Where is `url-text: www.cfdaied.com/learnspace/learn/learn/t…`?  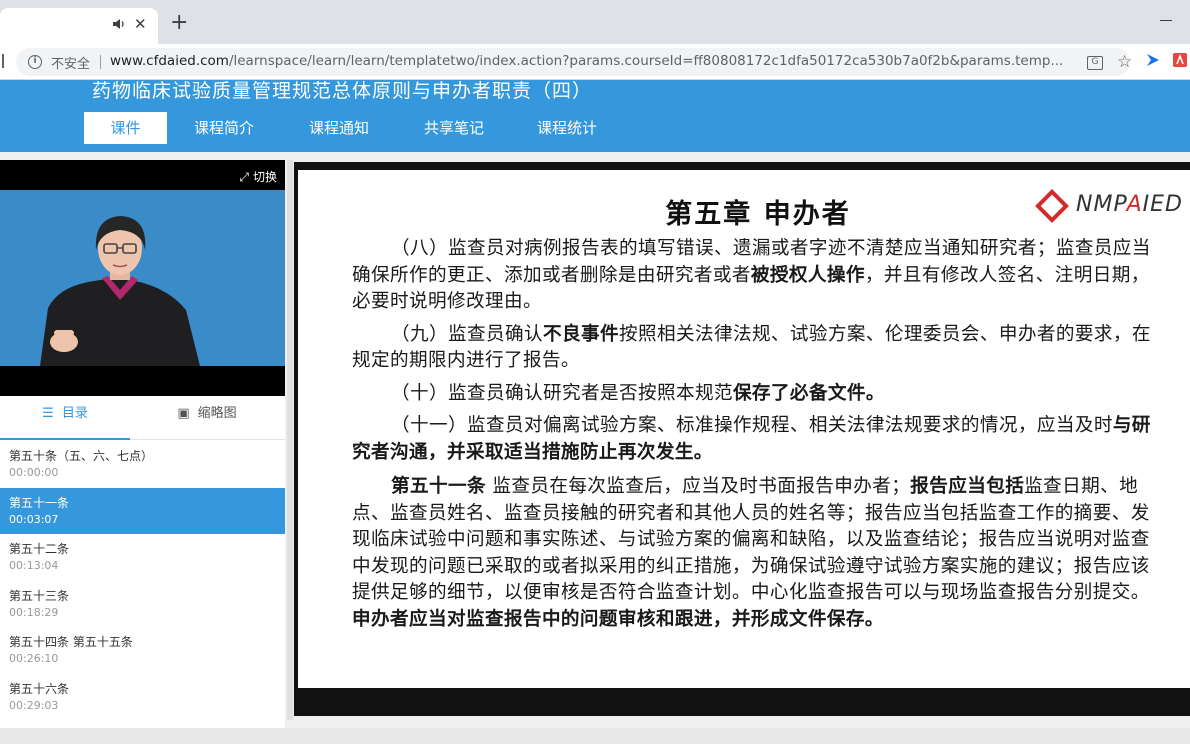 url-text: www.cfdaied.com/learnspace/learn/learn/t… is located at coordinates (590, 61).